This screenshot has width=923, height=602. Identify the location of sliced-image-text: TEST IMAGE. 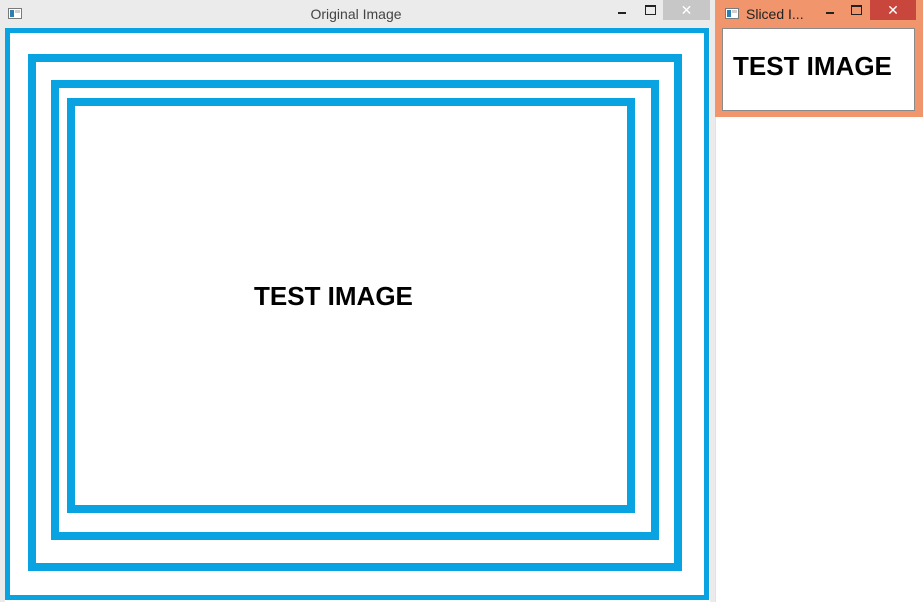
(812, 66).